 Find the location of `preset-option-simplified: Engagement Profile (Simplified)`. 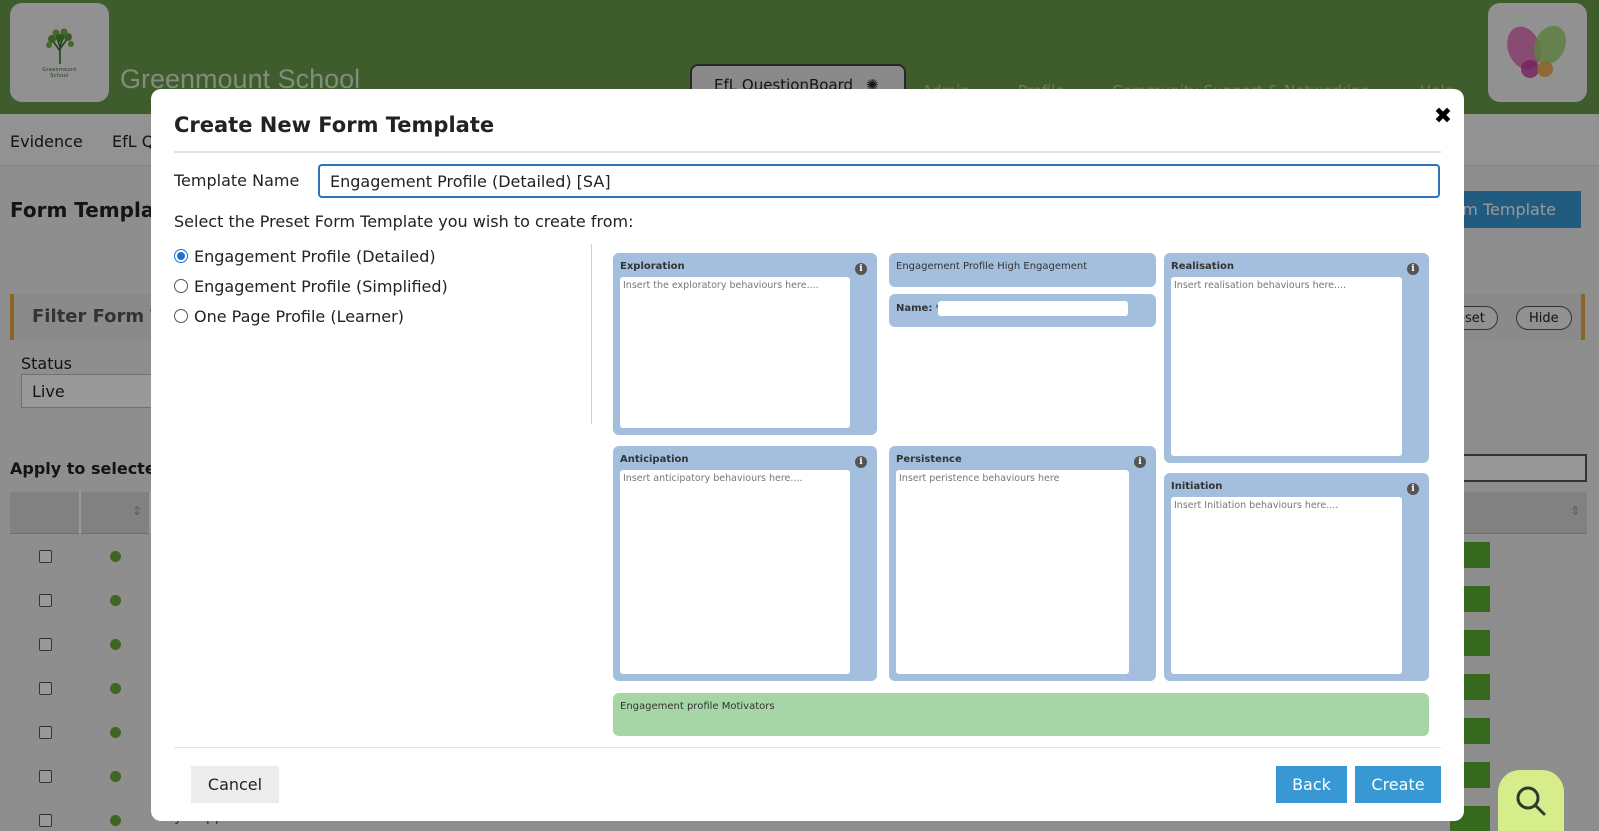

preset-option-simplified: Engagement Profile (Simplified) is located at coordinates (311, 286).